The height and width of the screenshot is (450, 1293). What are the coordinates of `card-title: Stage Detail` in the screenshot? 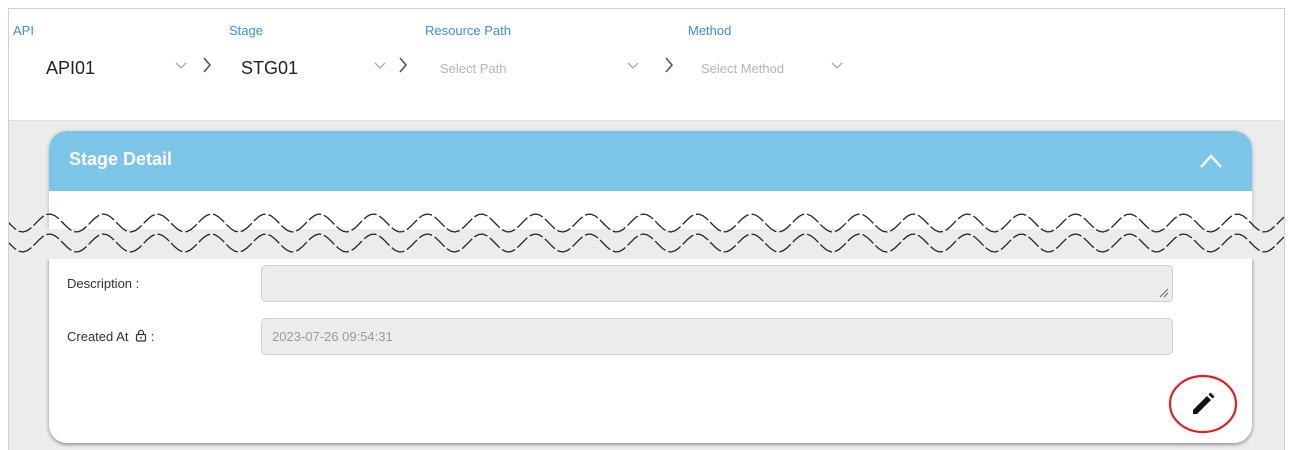 It's located at (121, 159).